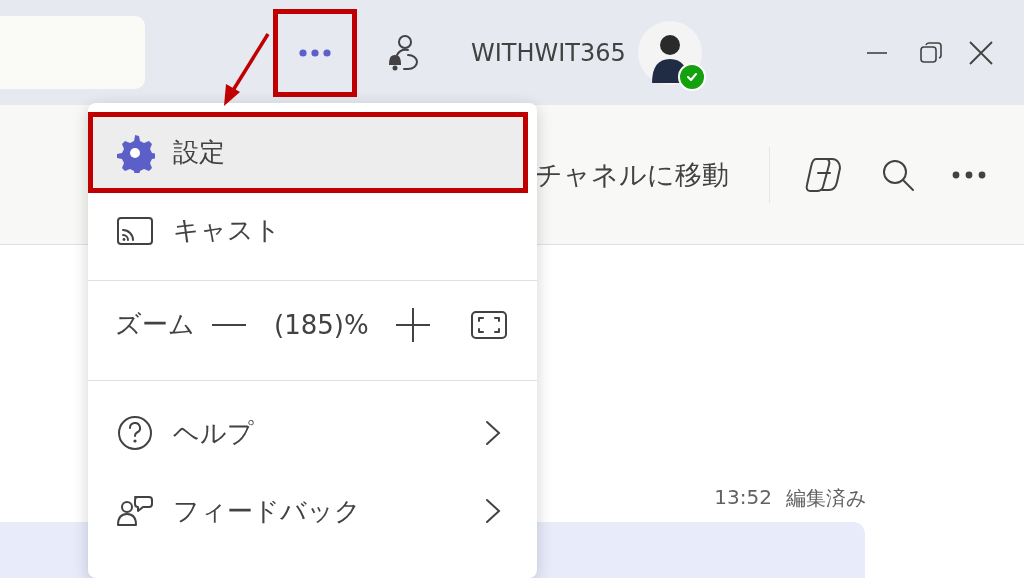  I want to click on menu-item: フィードバック, so click(312, 511).